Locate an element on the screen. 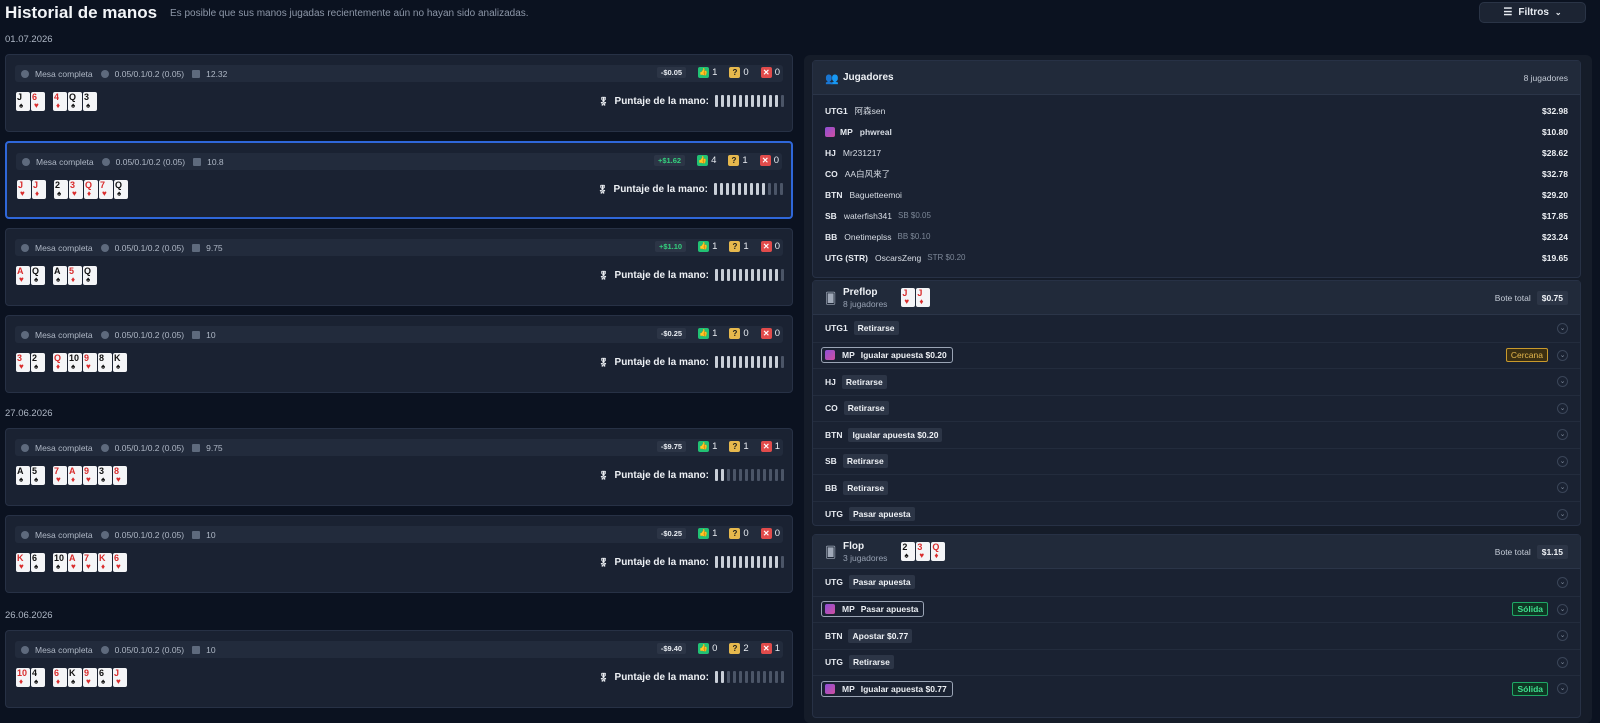 Image resolution: width=1600 pixels, height=723 pixels. player-stack: $19.65 is located at coordinates (1555, 257).